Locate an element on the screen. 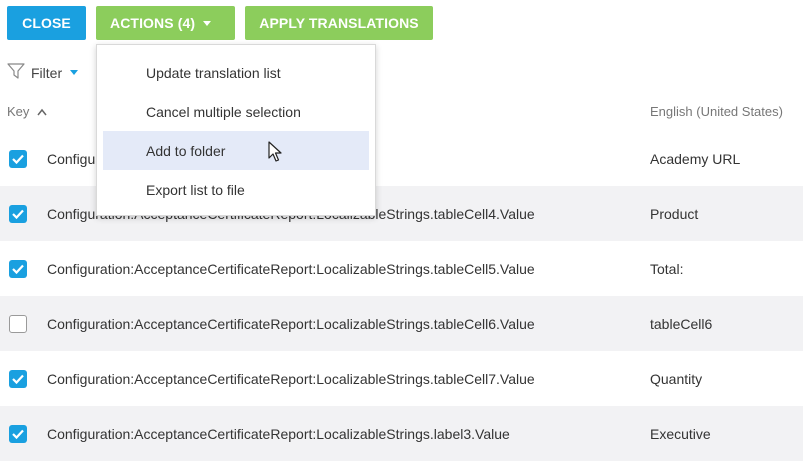 The height and width of the screenshot is (461, 803). row-translation: Product is located at coordinates (674, 213).